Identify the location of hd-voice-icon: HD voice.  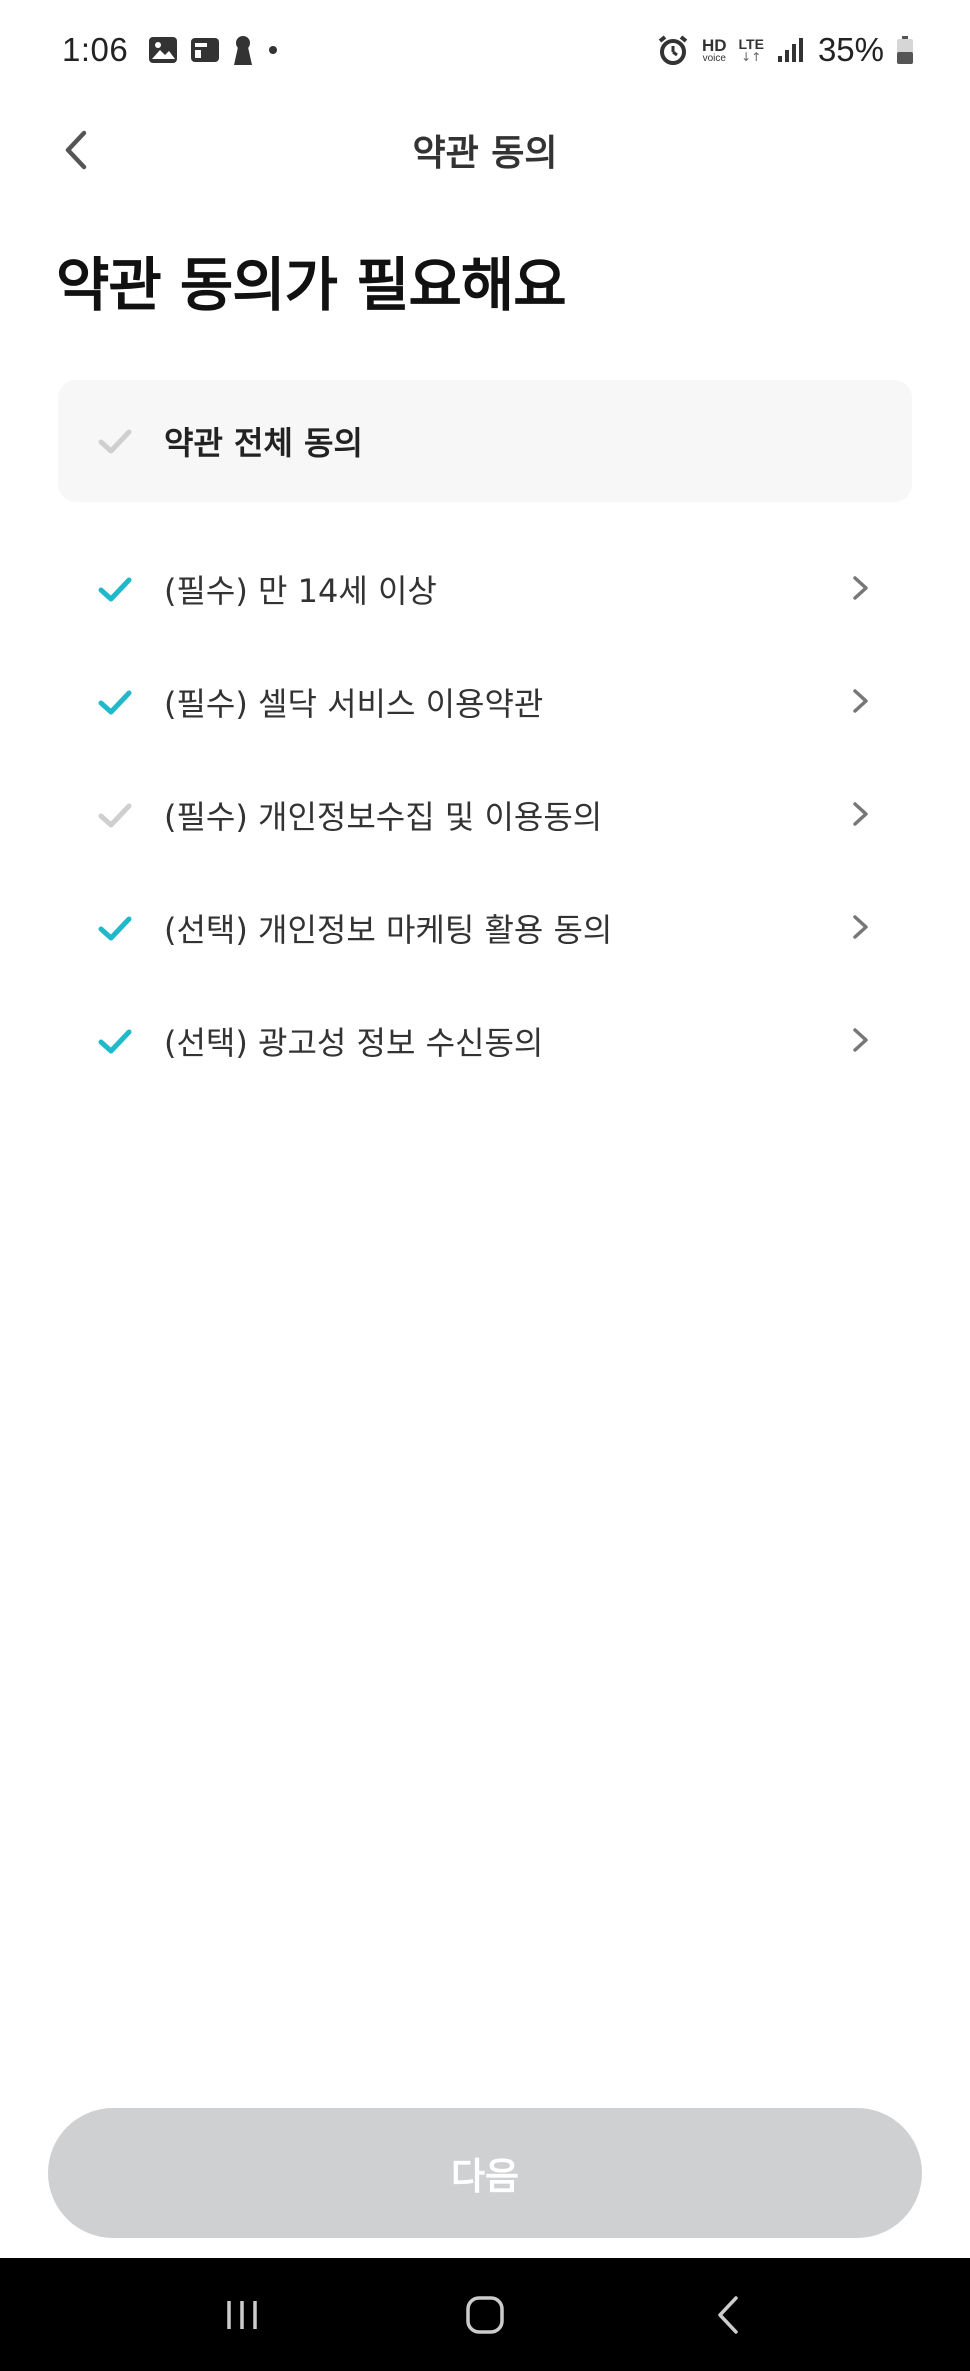
(714, 50).